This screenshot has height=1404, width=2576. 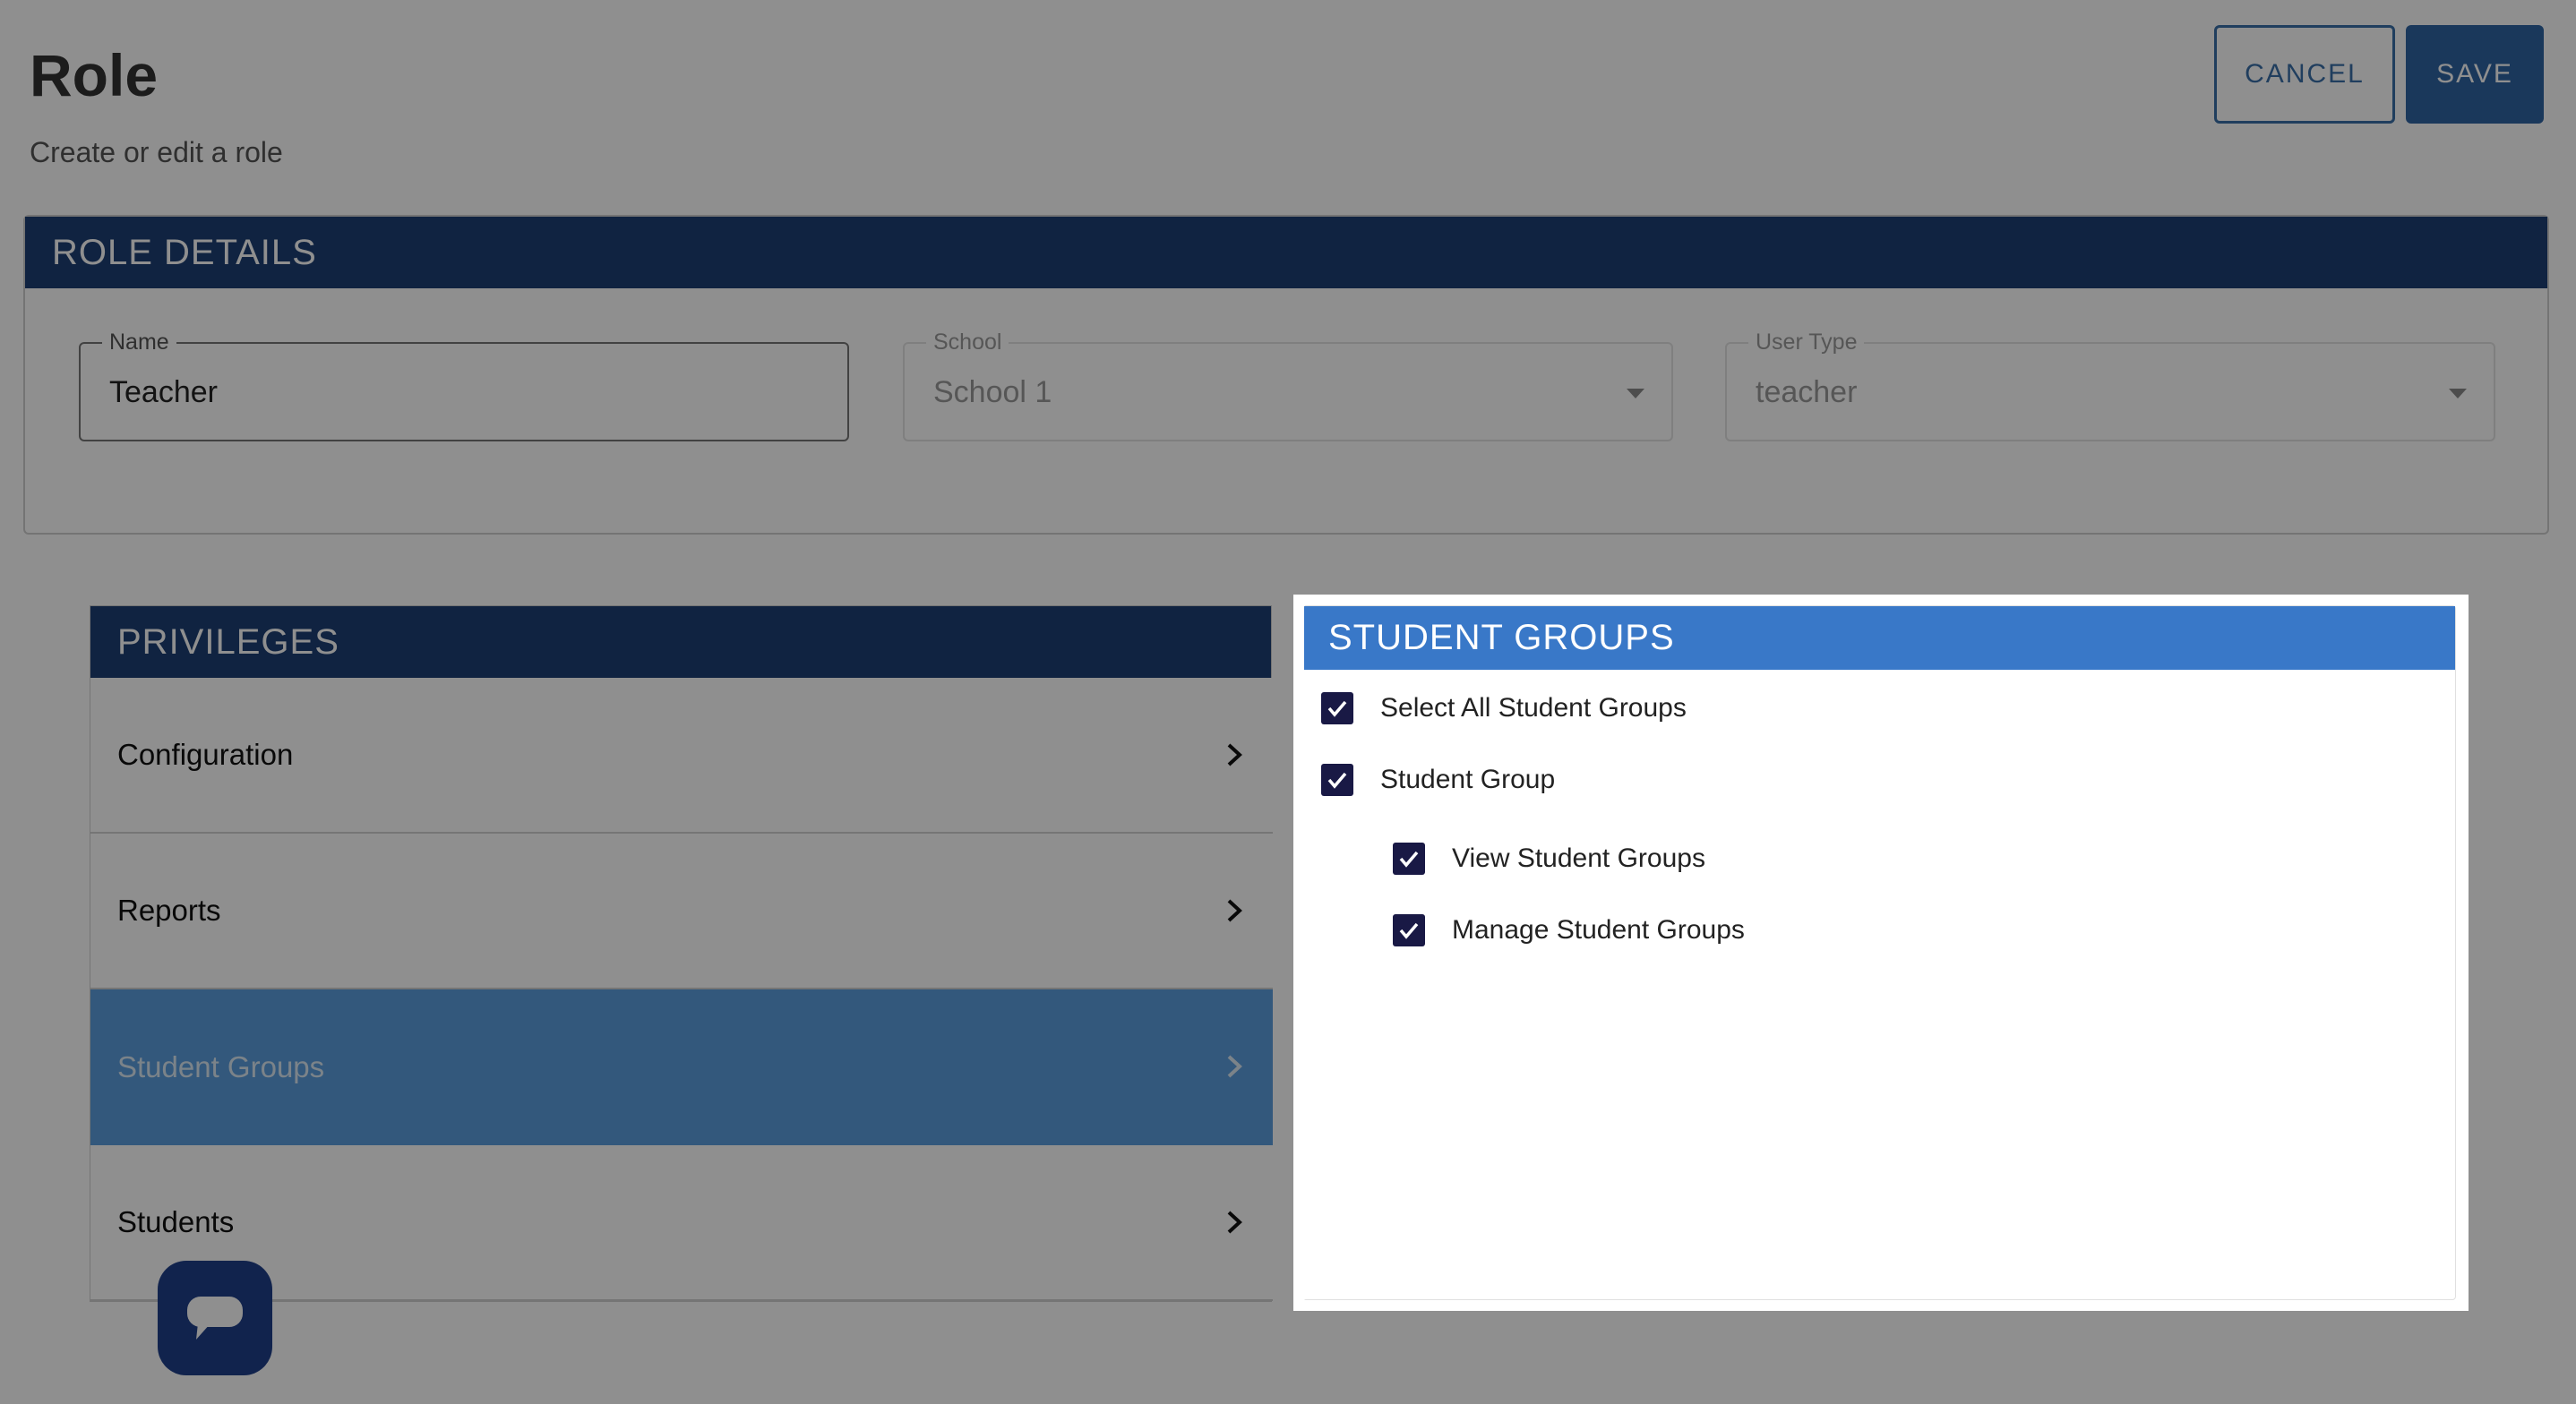 What do you see at coordinates (1468, 779) in the screenshot?
I see `checkbox-label: Student Group` at bounding box center [1468, 779].